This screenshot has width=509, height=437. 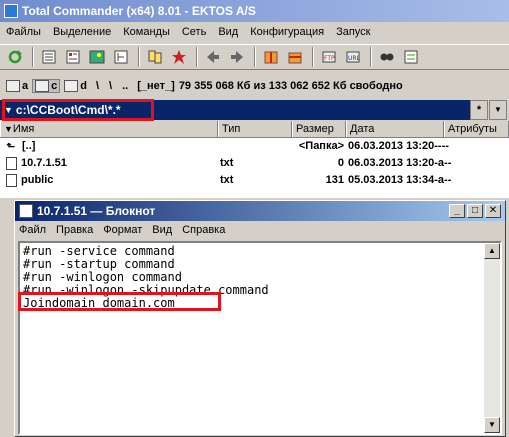 What do you see at coordinates (11, 11) in the screenshot?
I see `app-icon` at bounding box center [11, 11].